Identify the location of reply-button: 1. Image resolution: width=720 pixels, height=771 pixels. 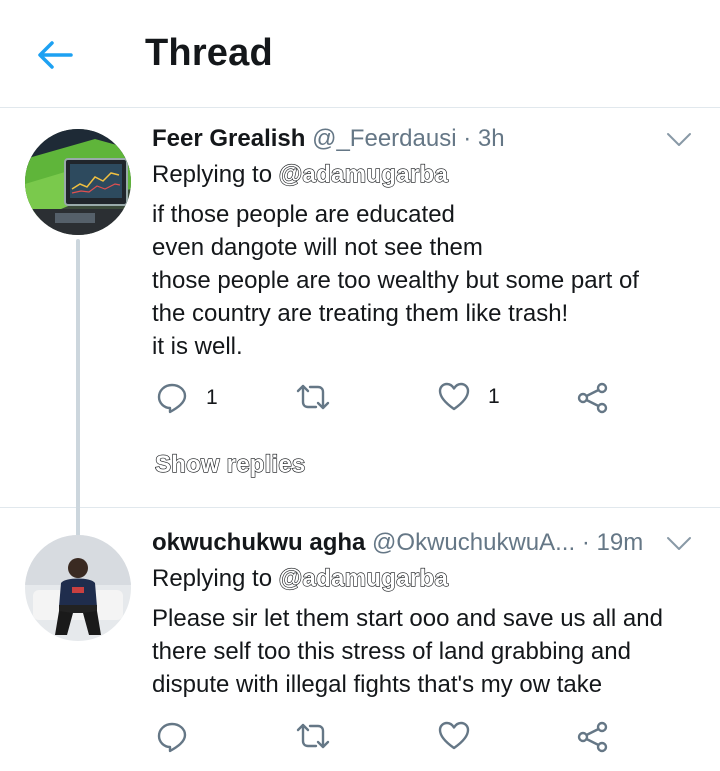
(187, 398).